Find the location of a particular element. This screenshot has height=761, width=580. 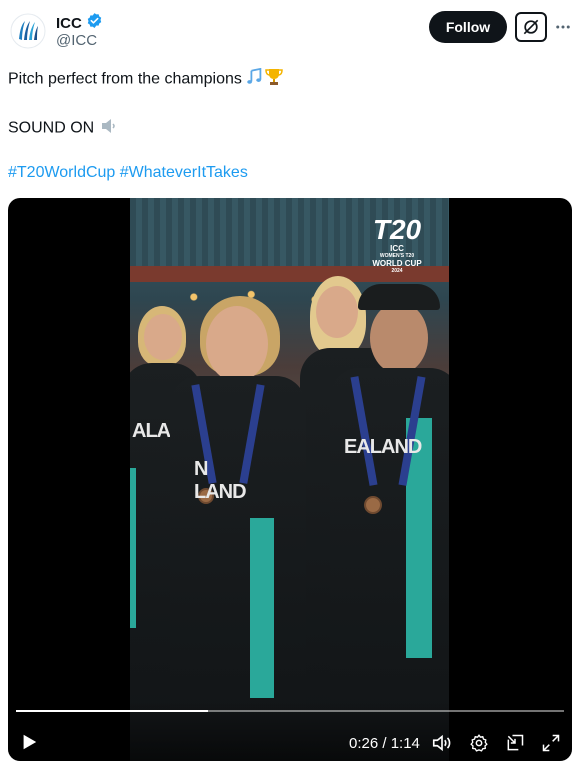

progress-fill is located at coordinates (112, 711).